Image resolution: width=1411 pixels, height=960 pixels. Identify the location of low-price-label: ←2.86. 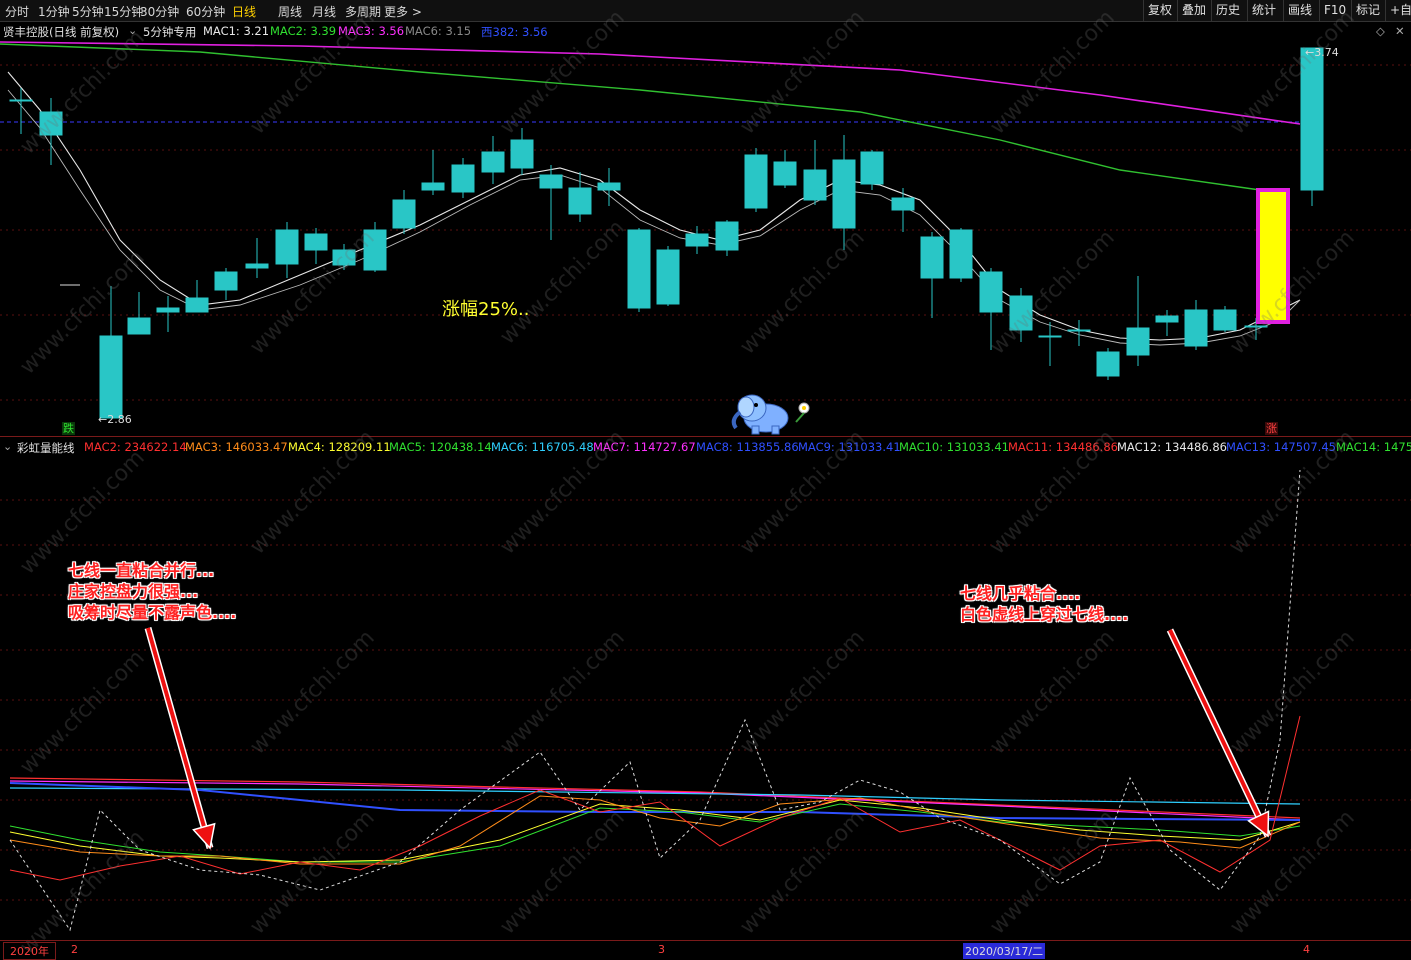
(115, 419).